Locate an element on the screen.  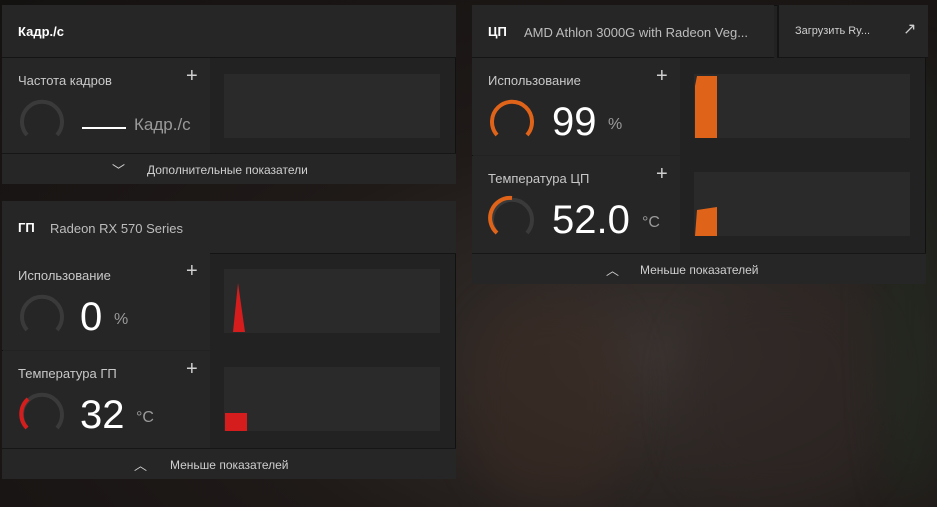
gpu-usage-gauge is located at coordinates (42, 313).